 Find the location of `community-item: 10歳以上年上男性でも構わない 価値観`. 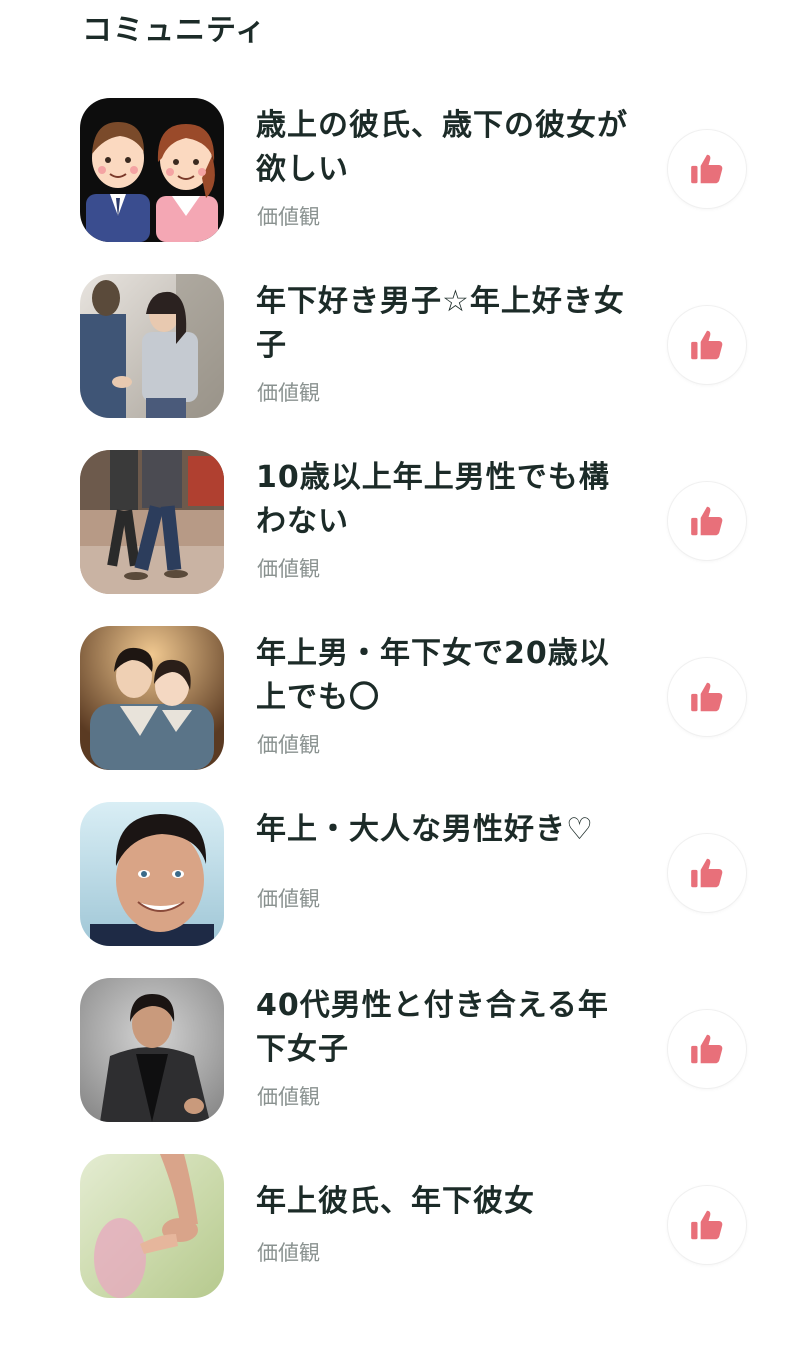

community-item: 10歳以上年上男性でも構わない 価値観 is located at coordinates (406, 525).